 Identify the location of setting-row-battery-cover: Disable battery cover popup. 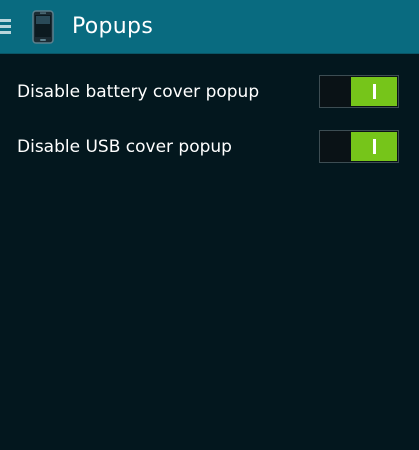
(209, 81).